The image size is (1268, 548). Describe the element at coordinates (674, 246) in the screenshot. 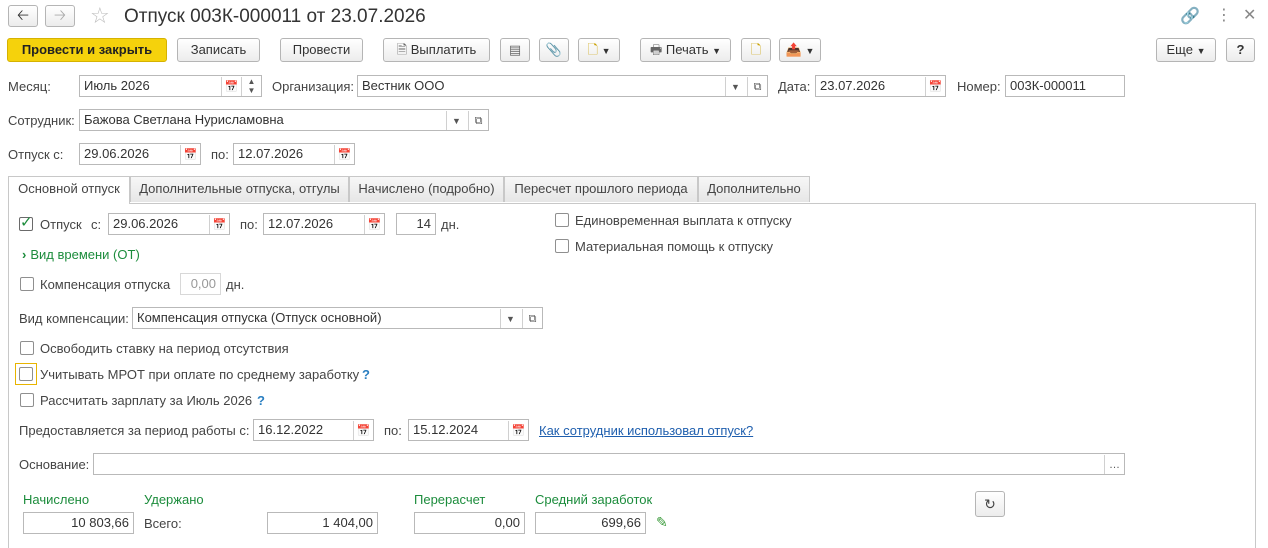

I see `material-aid-label: Материальная помощь к отпуску` at that location.